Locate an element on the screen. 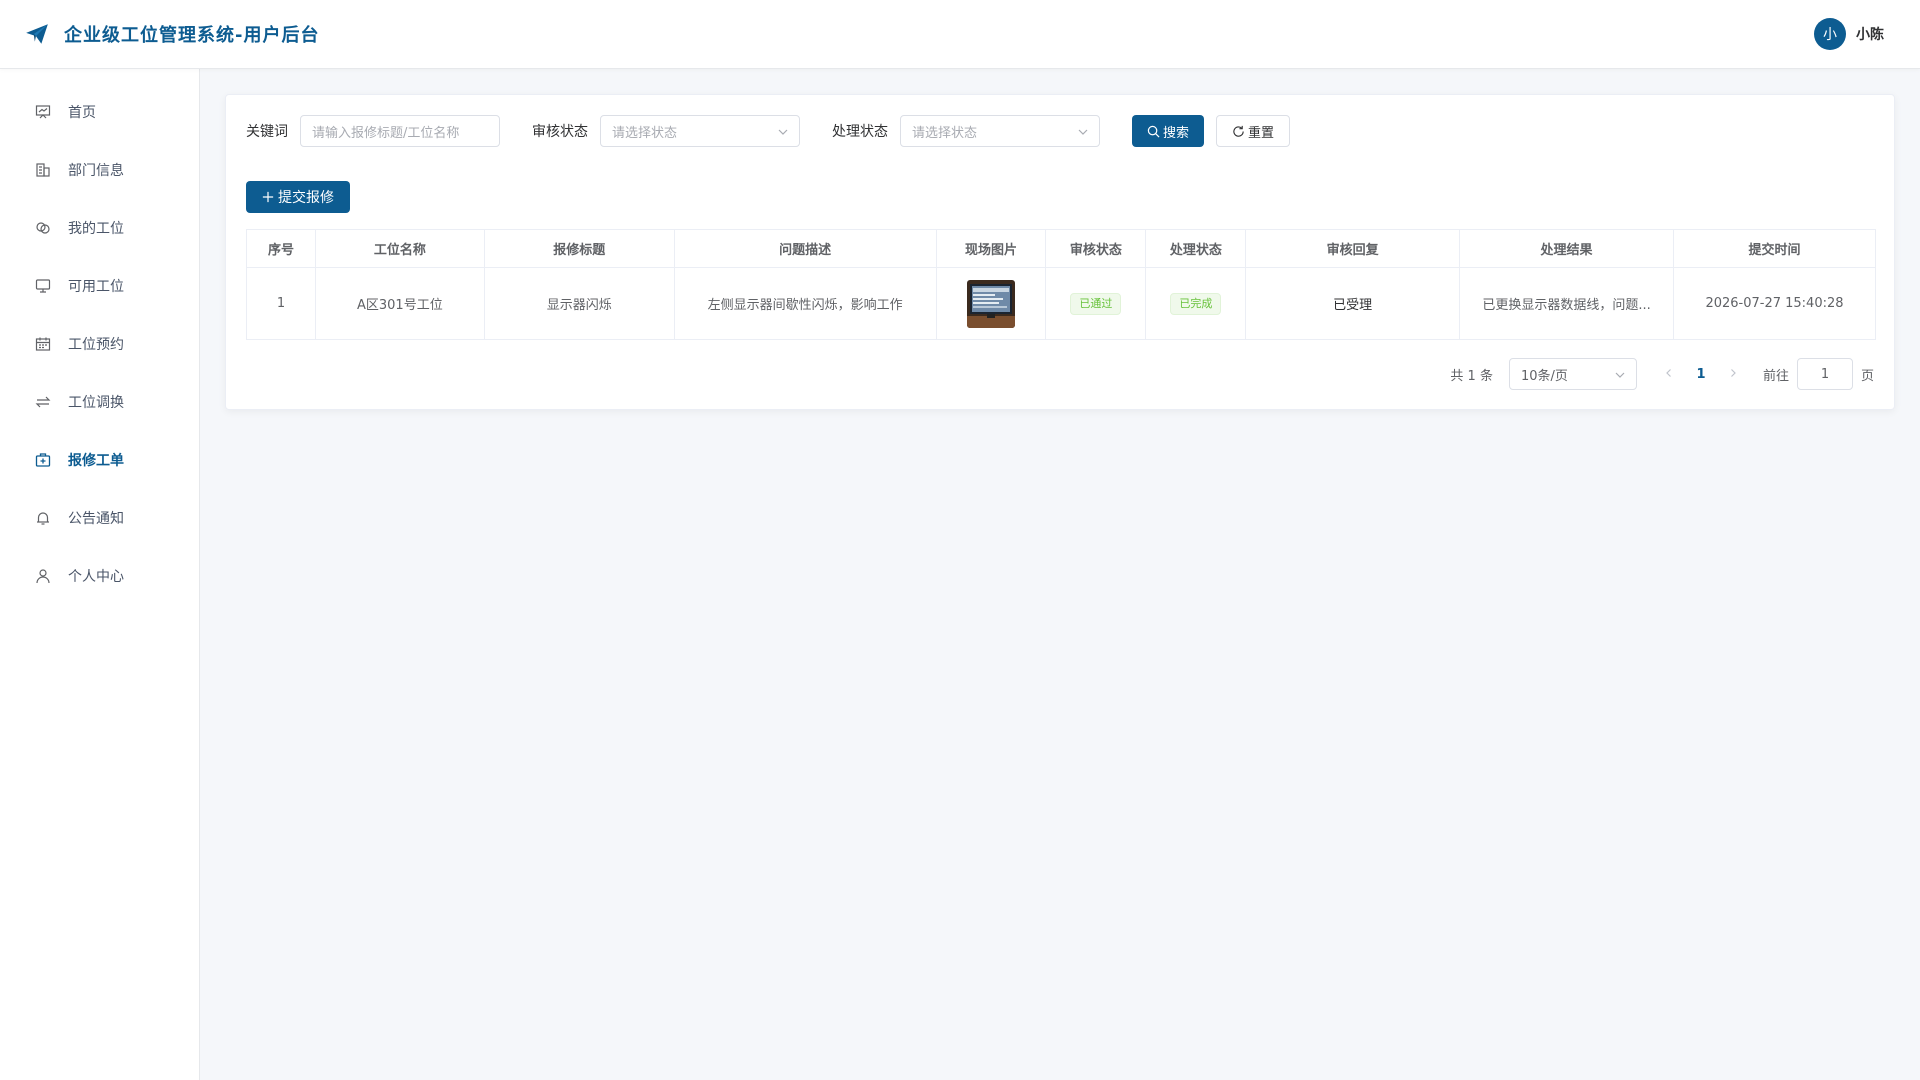  sidebar-item-label: 我的工位 is located at coordinates (96, 229).